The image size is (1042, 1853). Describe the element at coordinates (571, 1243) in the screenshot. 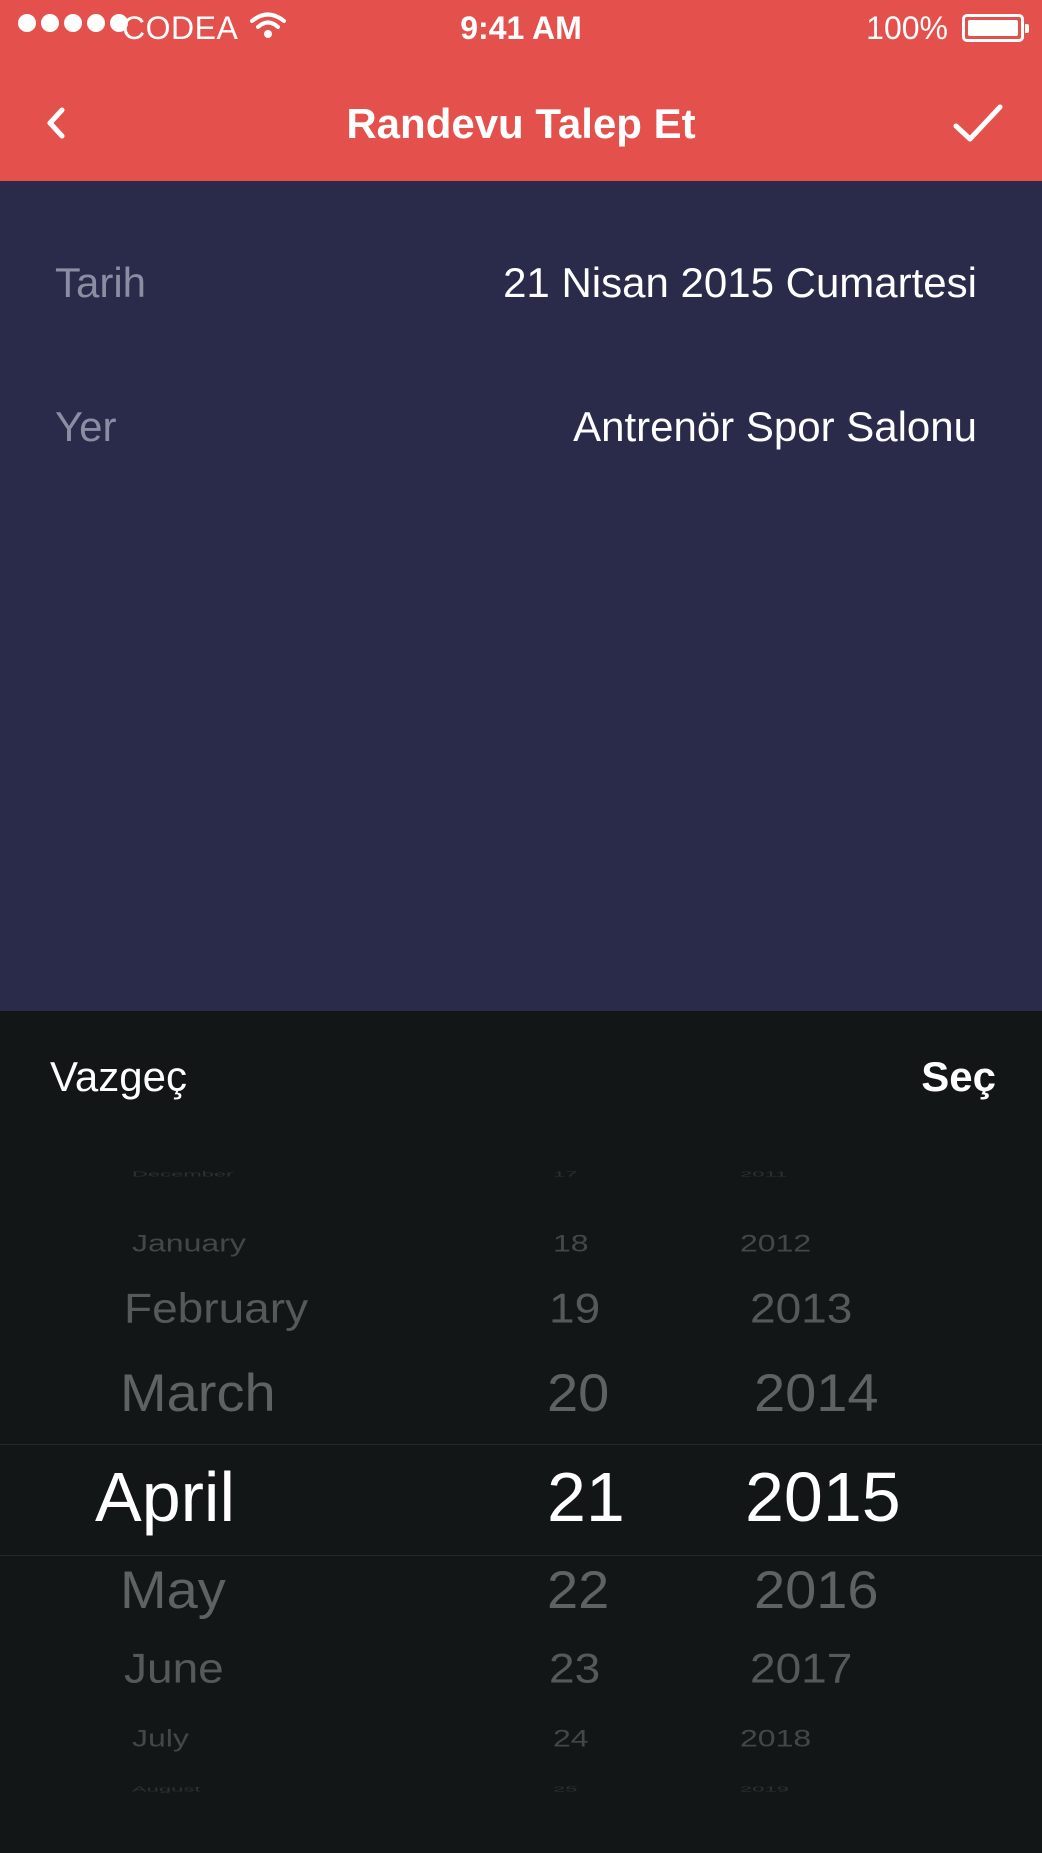

I see `day-option: 18` at that location.